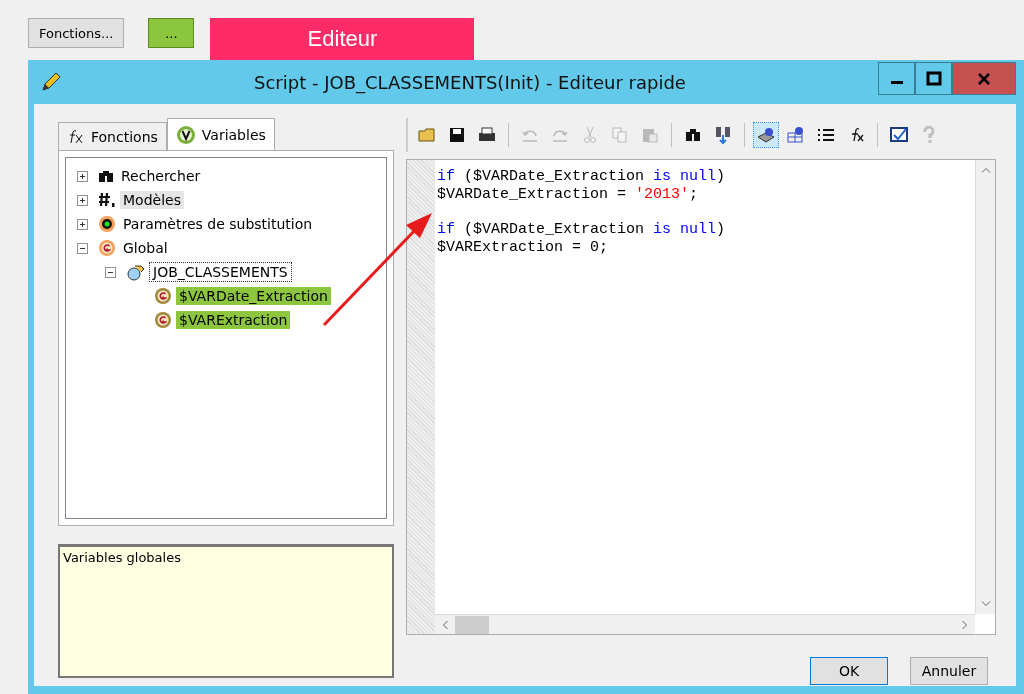  I want to click on paste-icon, so click(650, 135).